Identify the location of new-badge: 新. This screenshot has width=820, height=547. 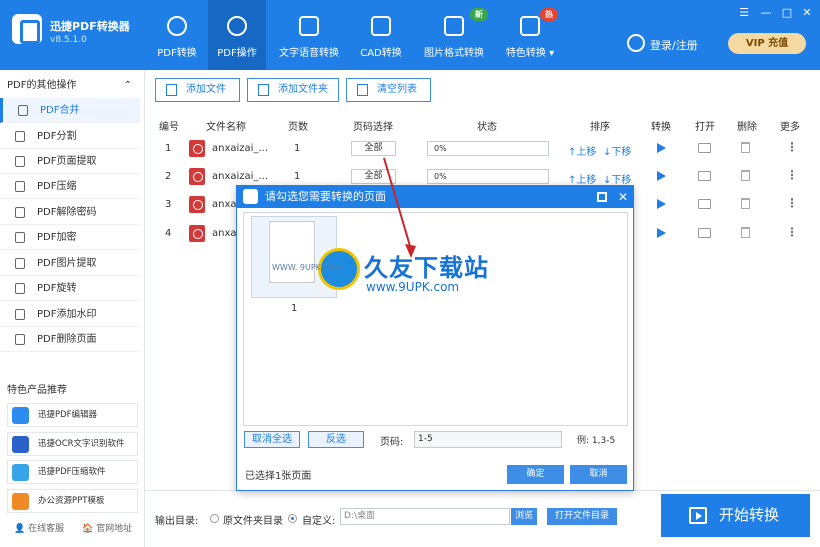
(479, 14).